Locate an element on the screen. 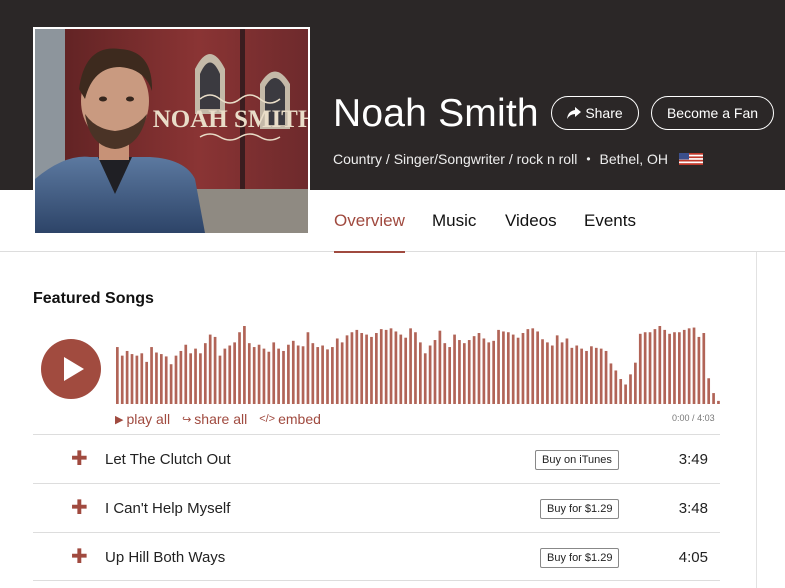 The width and height of the screenshot is (785, 588). waveform is located at coordinates (418, 362).